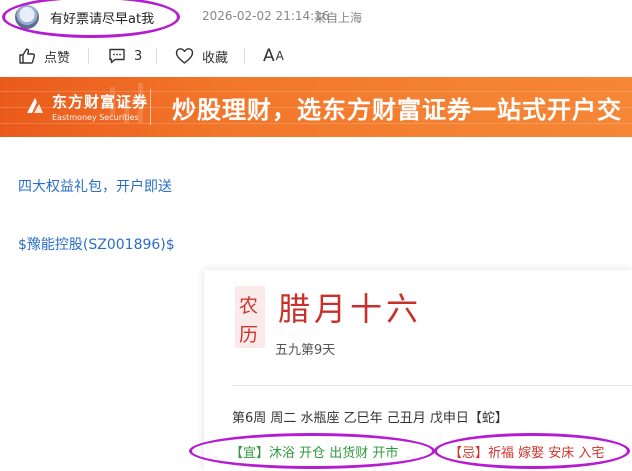 The height and width of the screenshot is (471, 632). I want to click on font-small-glyph: A, so click(279, 56).